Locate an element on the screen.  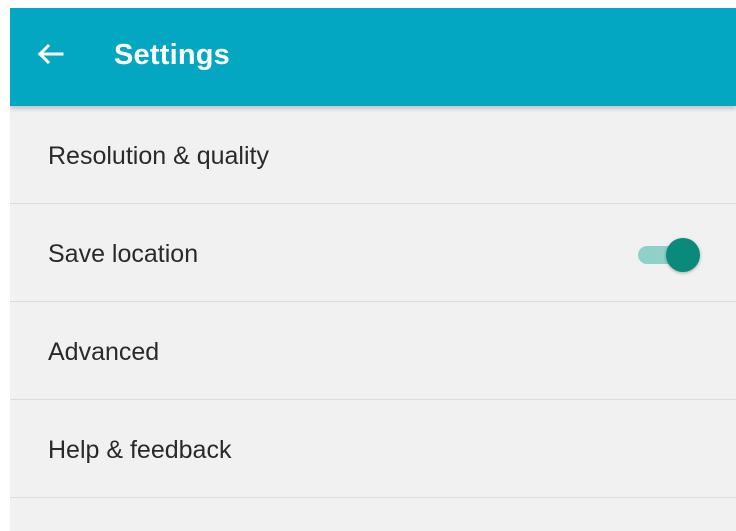
save-location-toggle is located at coordinates (669, 255).